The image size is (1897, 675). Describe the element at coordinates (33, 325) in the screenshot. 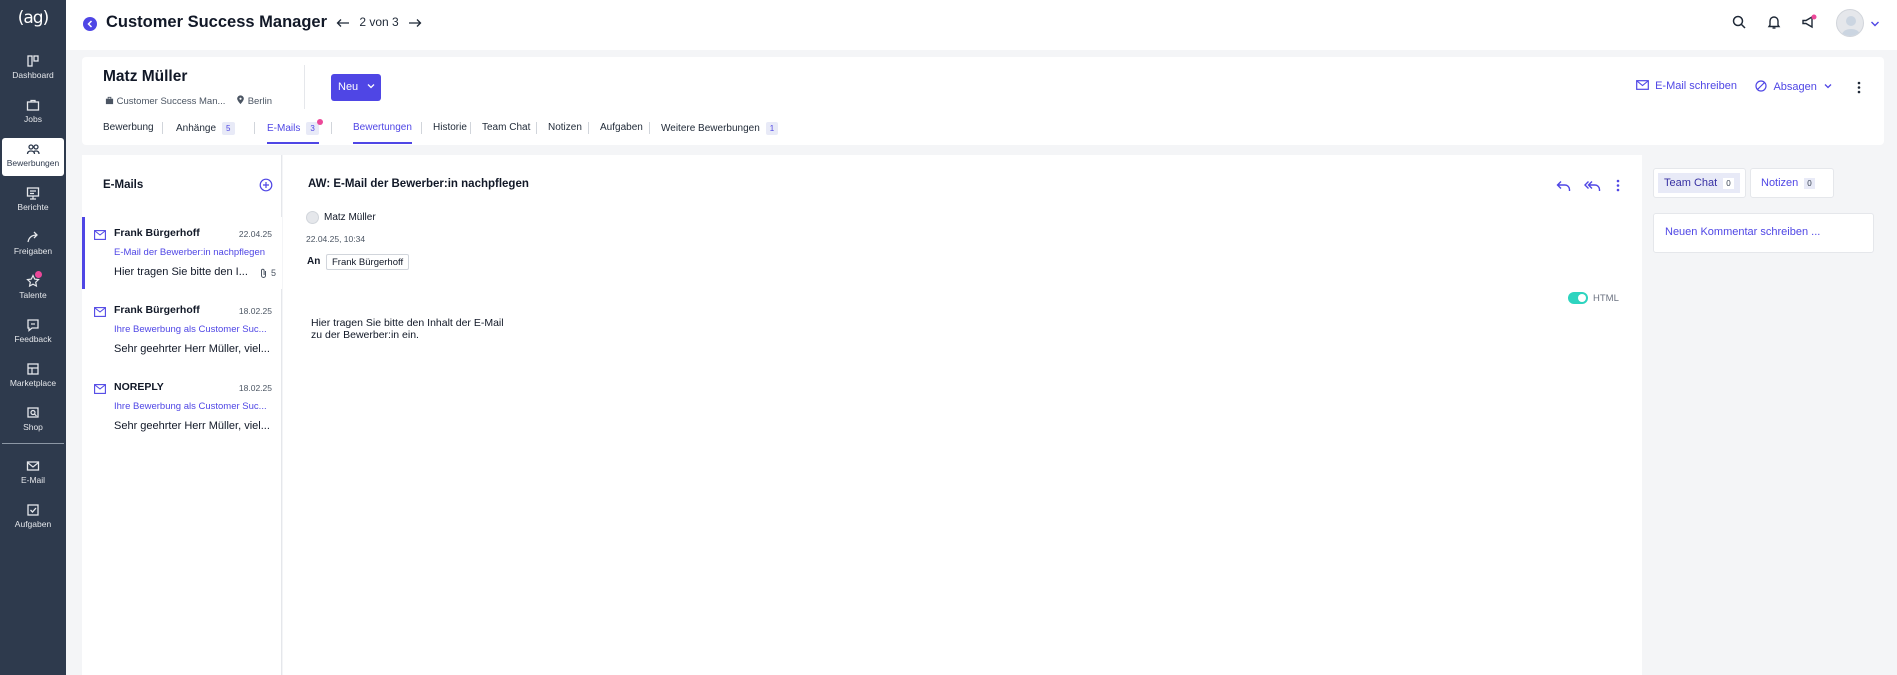

I see `chat-icon` at that location.